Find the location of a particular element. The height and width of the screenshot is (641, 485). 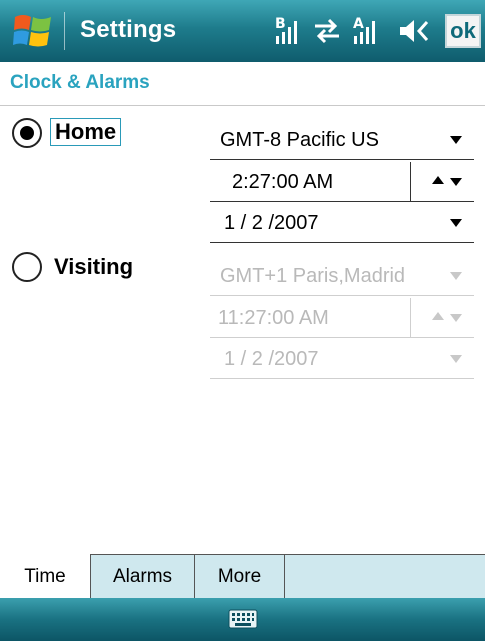

volume-status is located at coordinates (416, 31).